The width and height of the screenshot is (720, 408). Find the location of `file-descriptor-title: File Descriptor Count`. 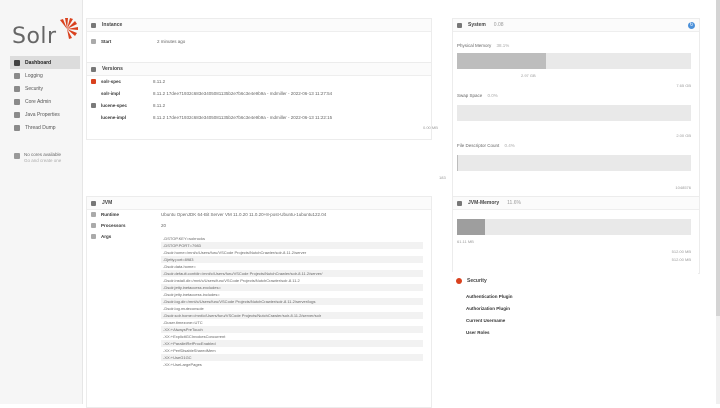

file-descriptor-title: File Descriptor Count is located at coordinates (478, 145).